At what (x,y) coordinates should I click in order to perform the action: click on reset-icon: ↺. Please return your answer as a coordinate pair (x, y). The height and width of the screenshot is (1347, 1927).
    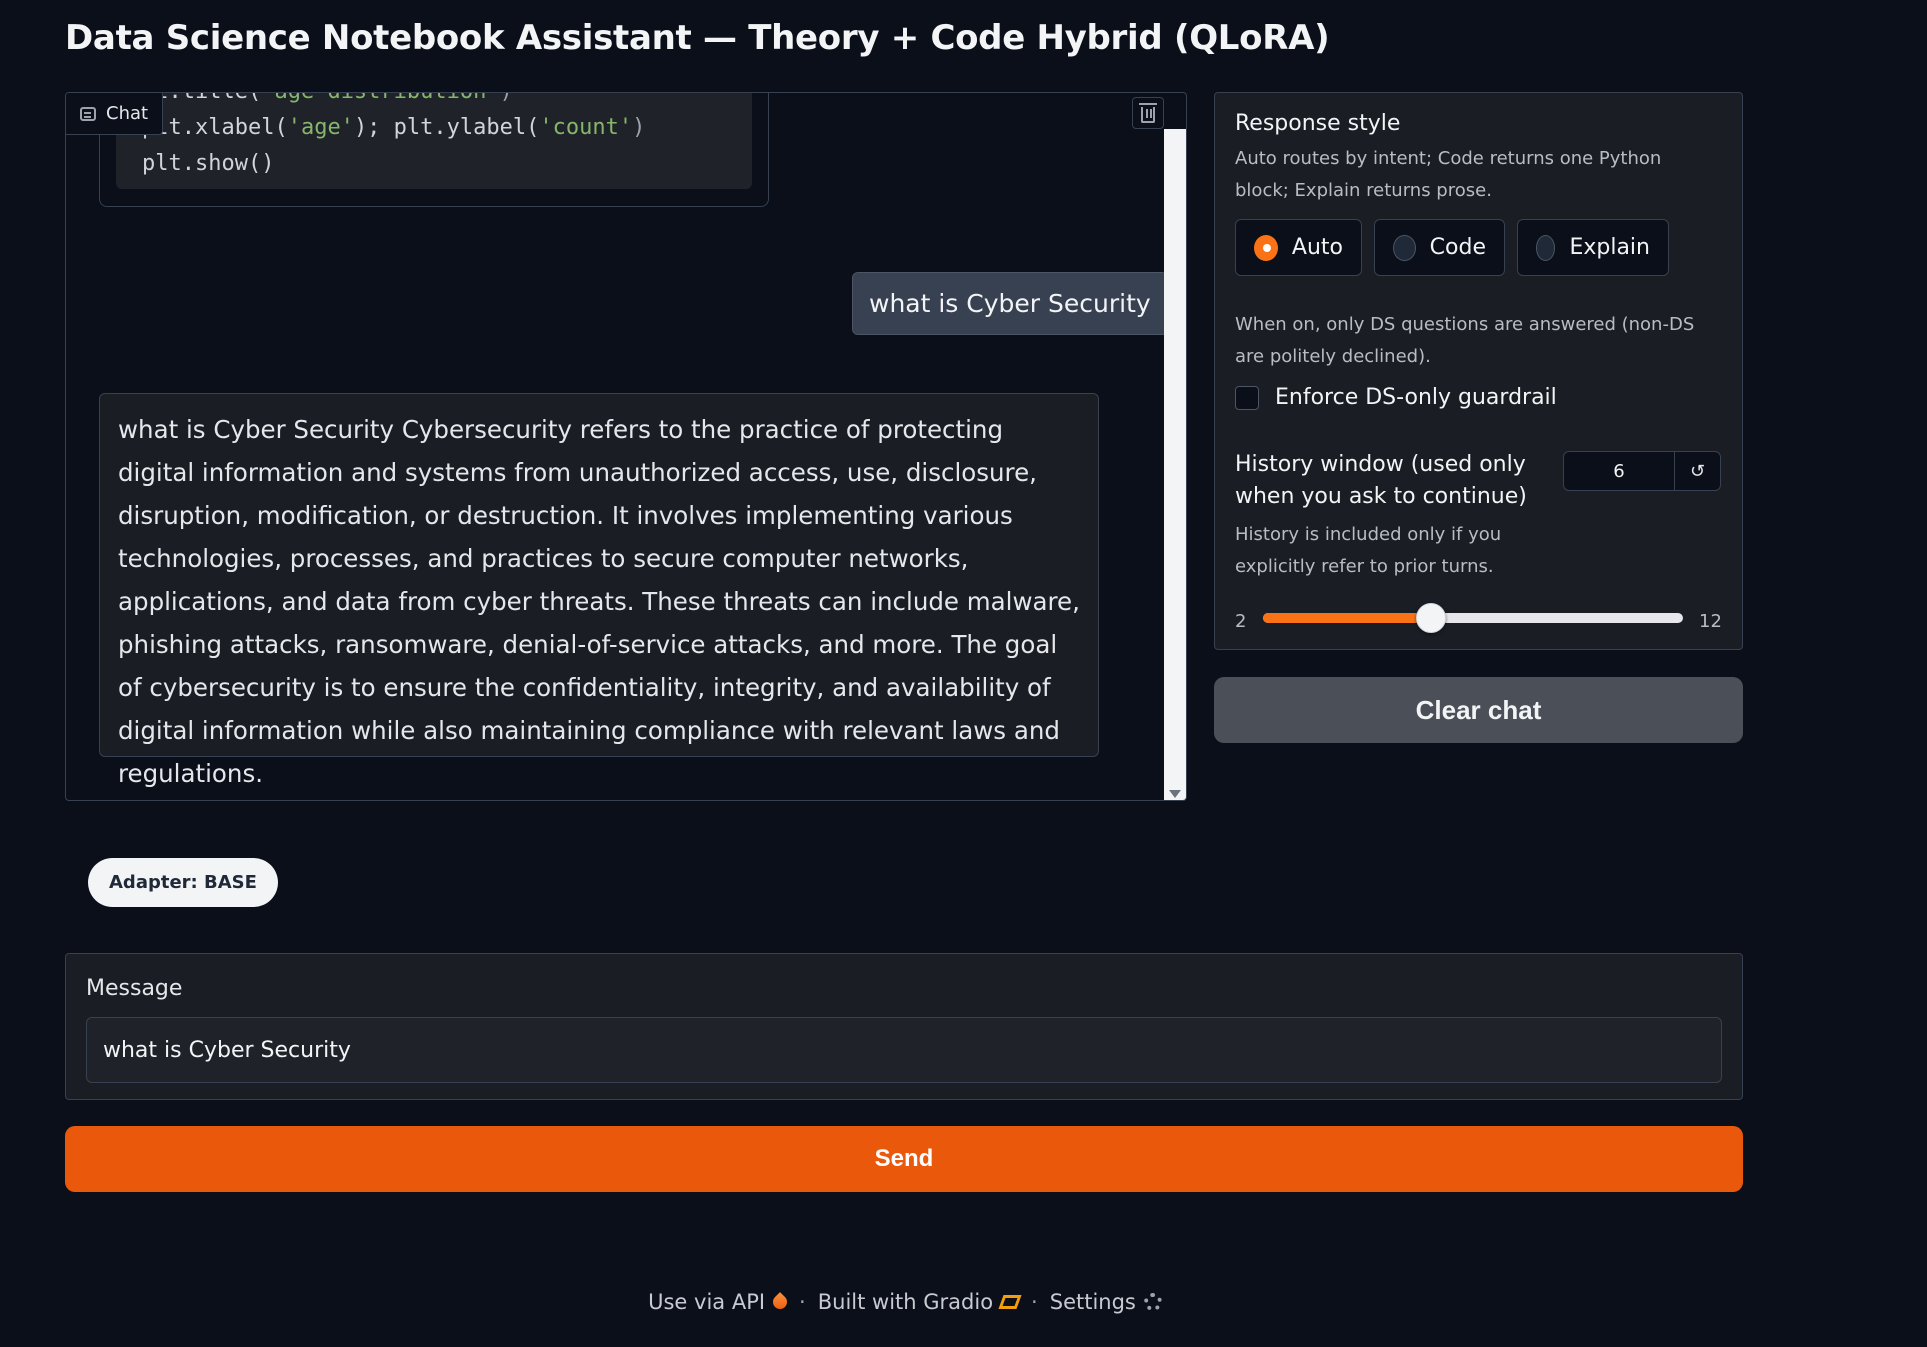
    Looking at the image, I should click on (1697, 471).